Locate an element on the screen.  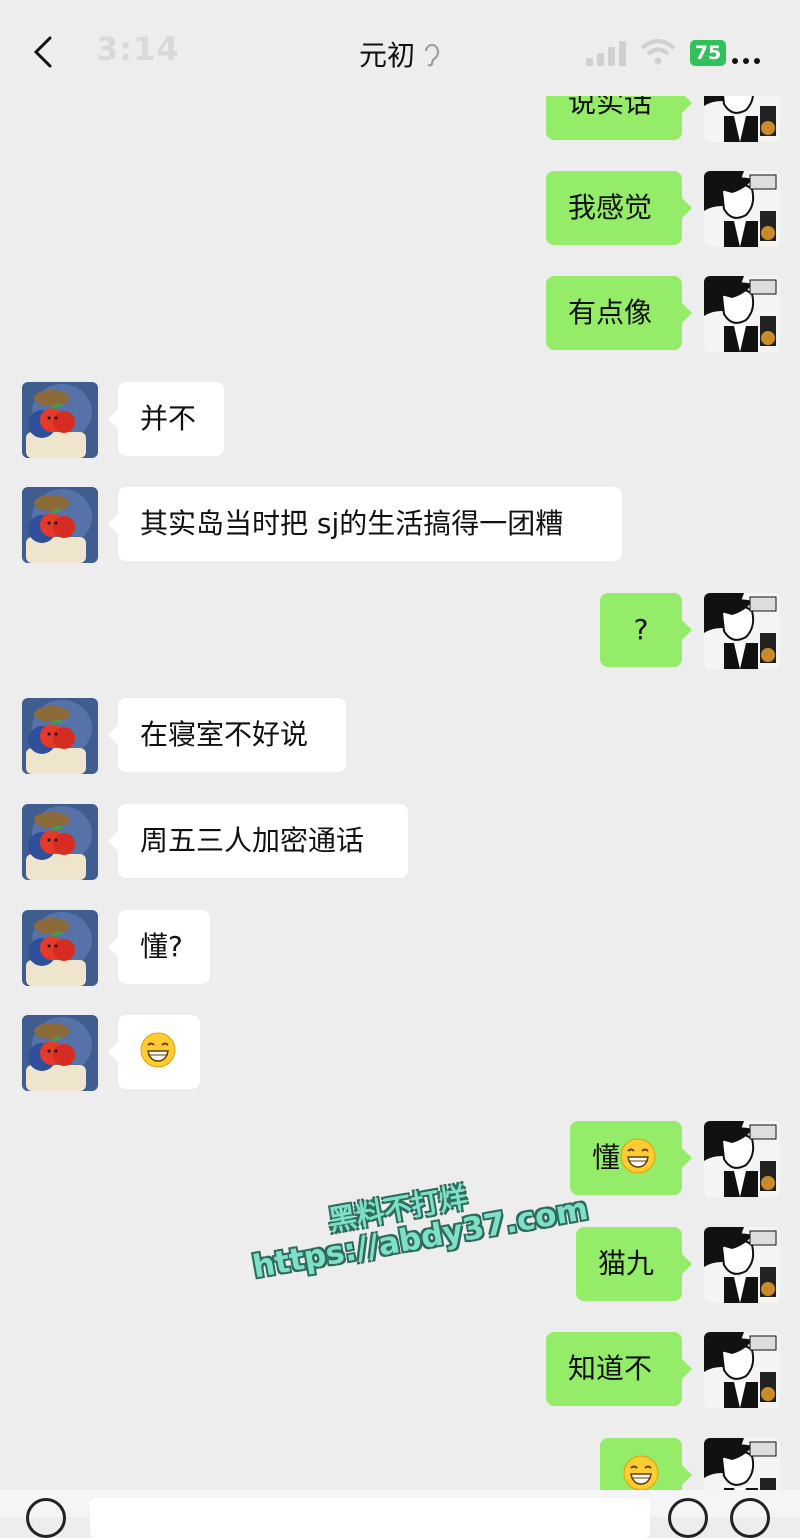
more-functions-icon is located at coordinates (750, 1518).